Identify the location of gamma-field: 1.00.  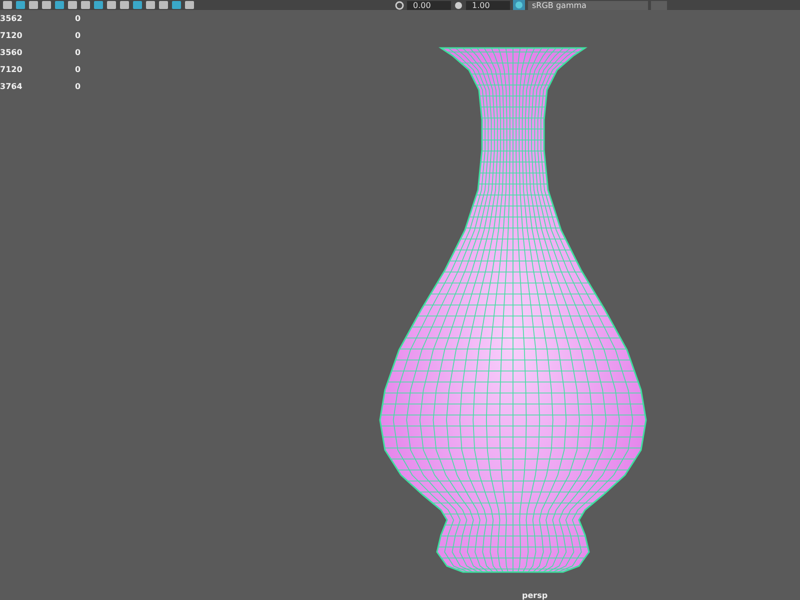
(488, 5).